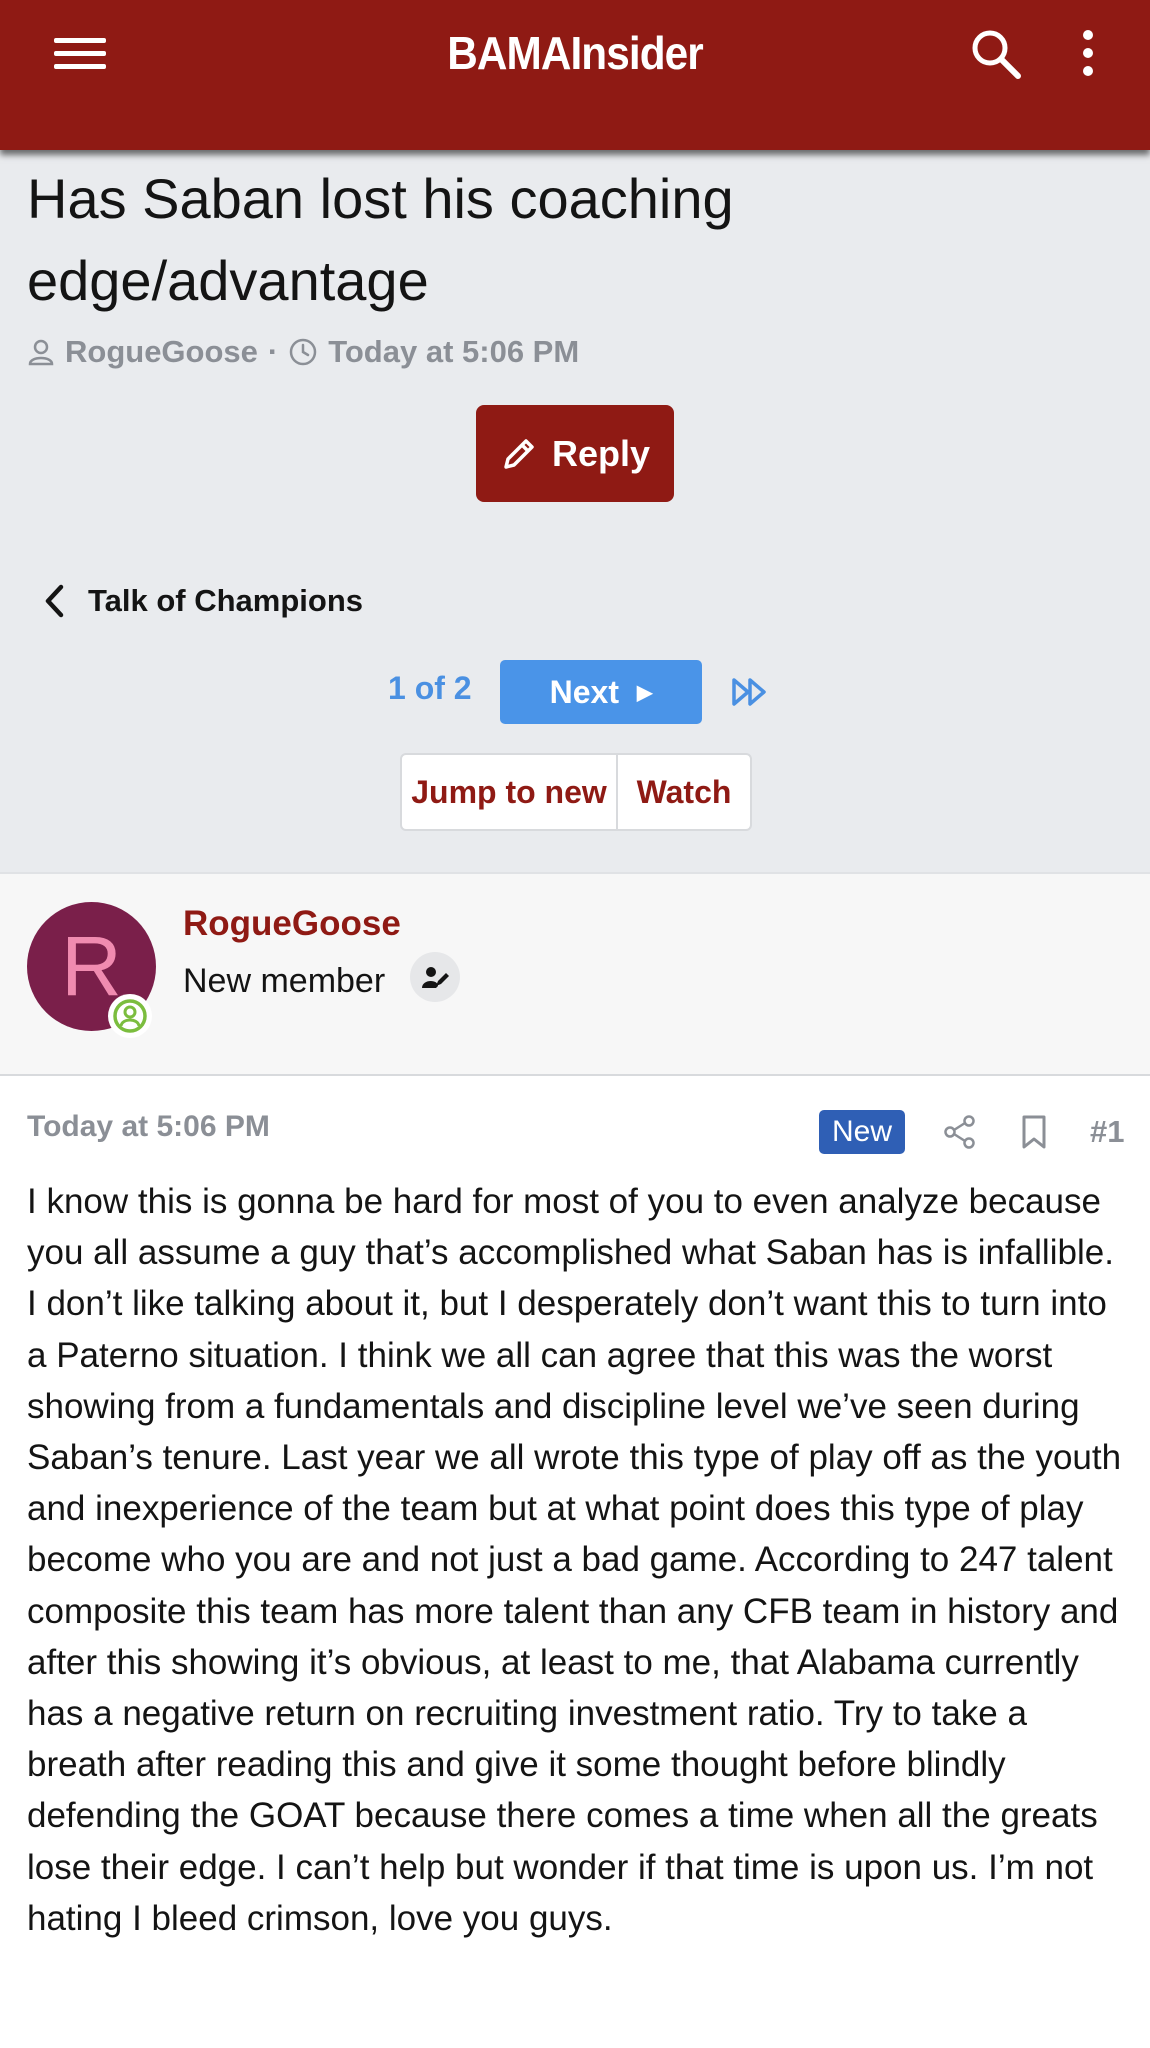 The height and width of the screenshot is (2048, 1150). I want to click on reply-button: Reply, so click(575, 453).